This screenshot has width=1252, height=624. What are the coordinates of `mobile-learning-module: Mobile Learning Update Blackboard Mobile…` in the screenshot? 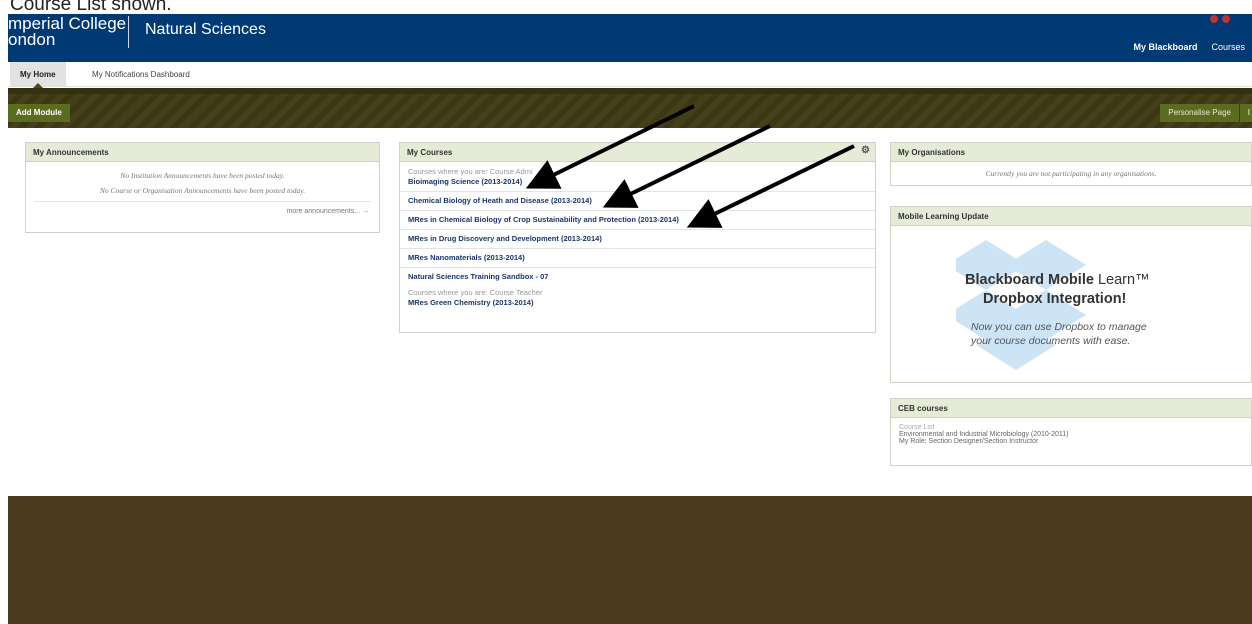 It's located at (1071, 294).